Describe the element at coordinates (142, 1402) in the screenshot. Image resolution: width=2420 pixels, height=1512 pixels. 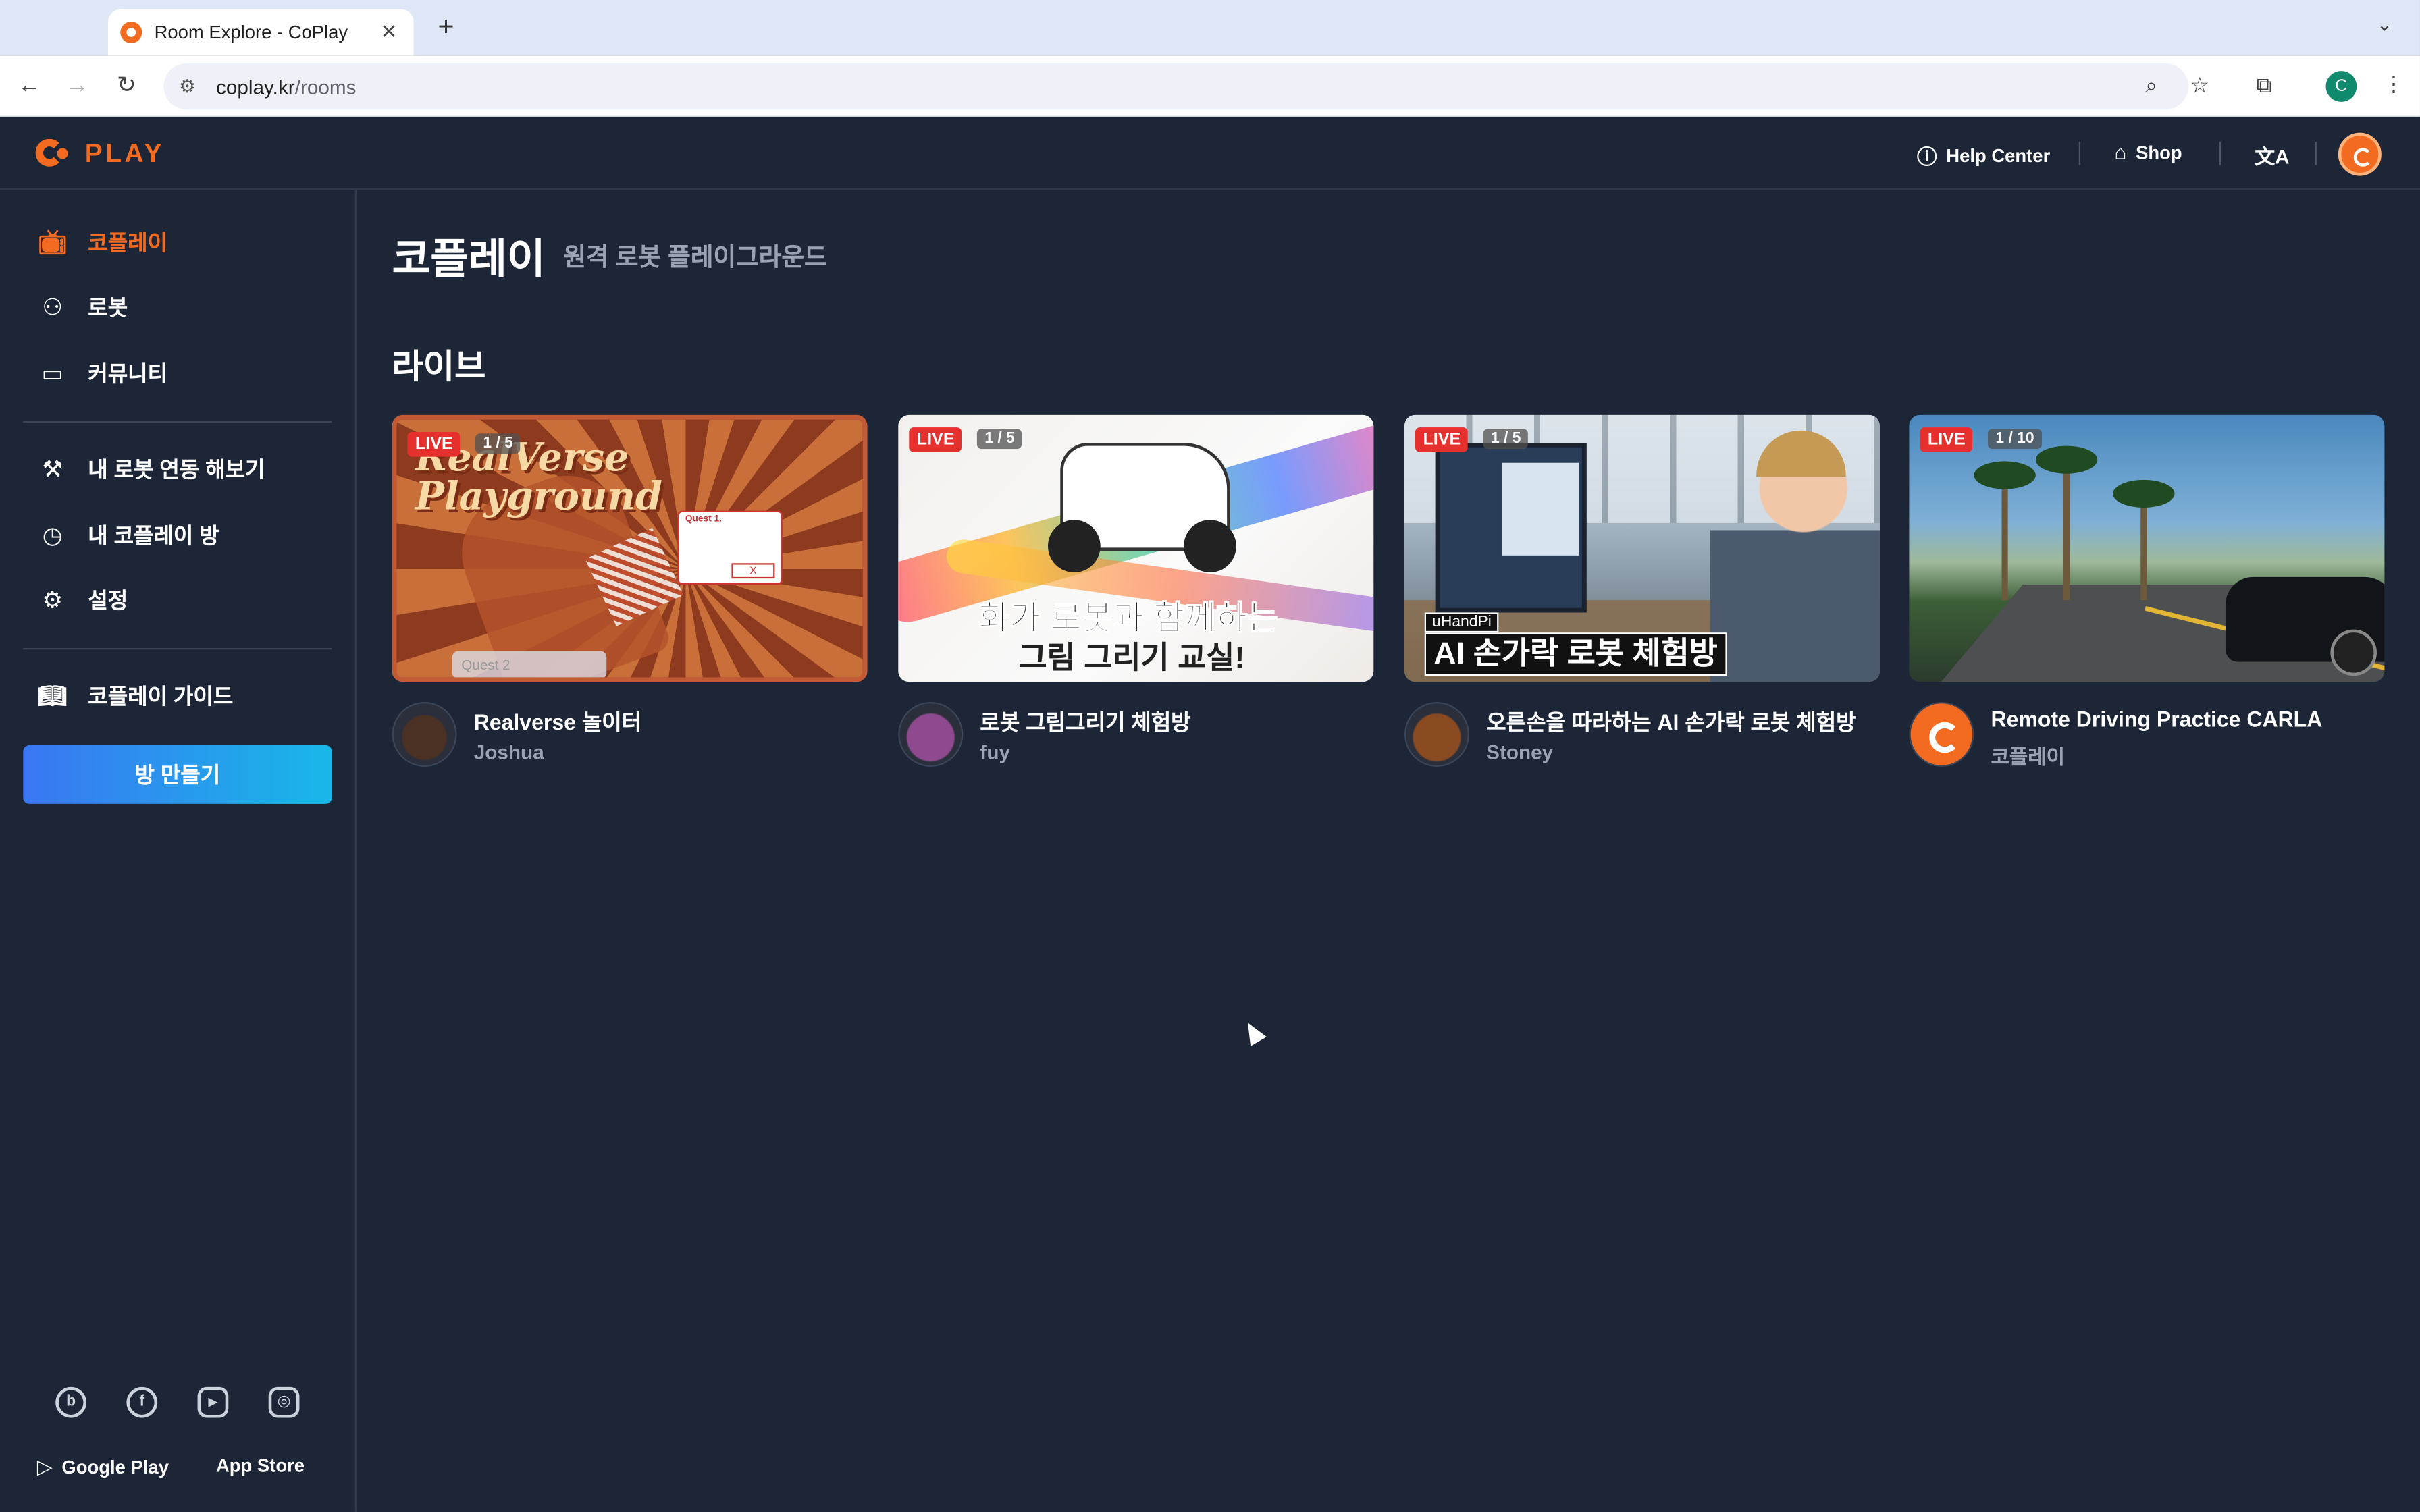
I see `facebook-icon: f` at that location.